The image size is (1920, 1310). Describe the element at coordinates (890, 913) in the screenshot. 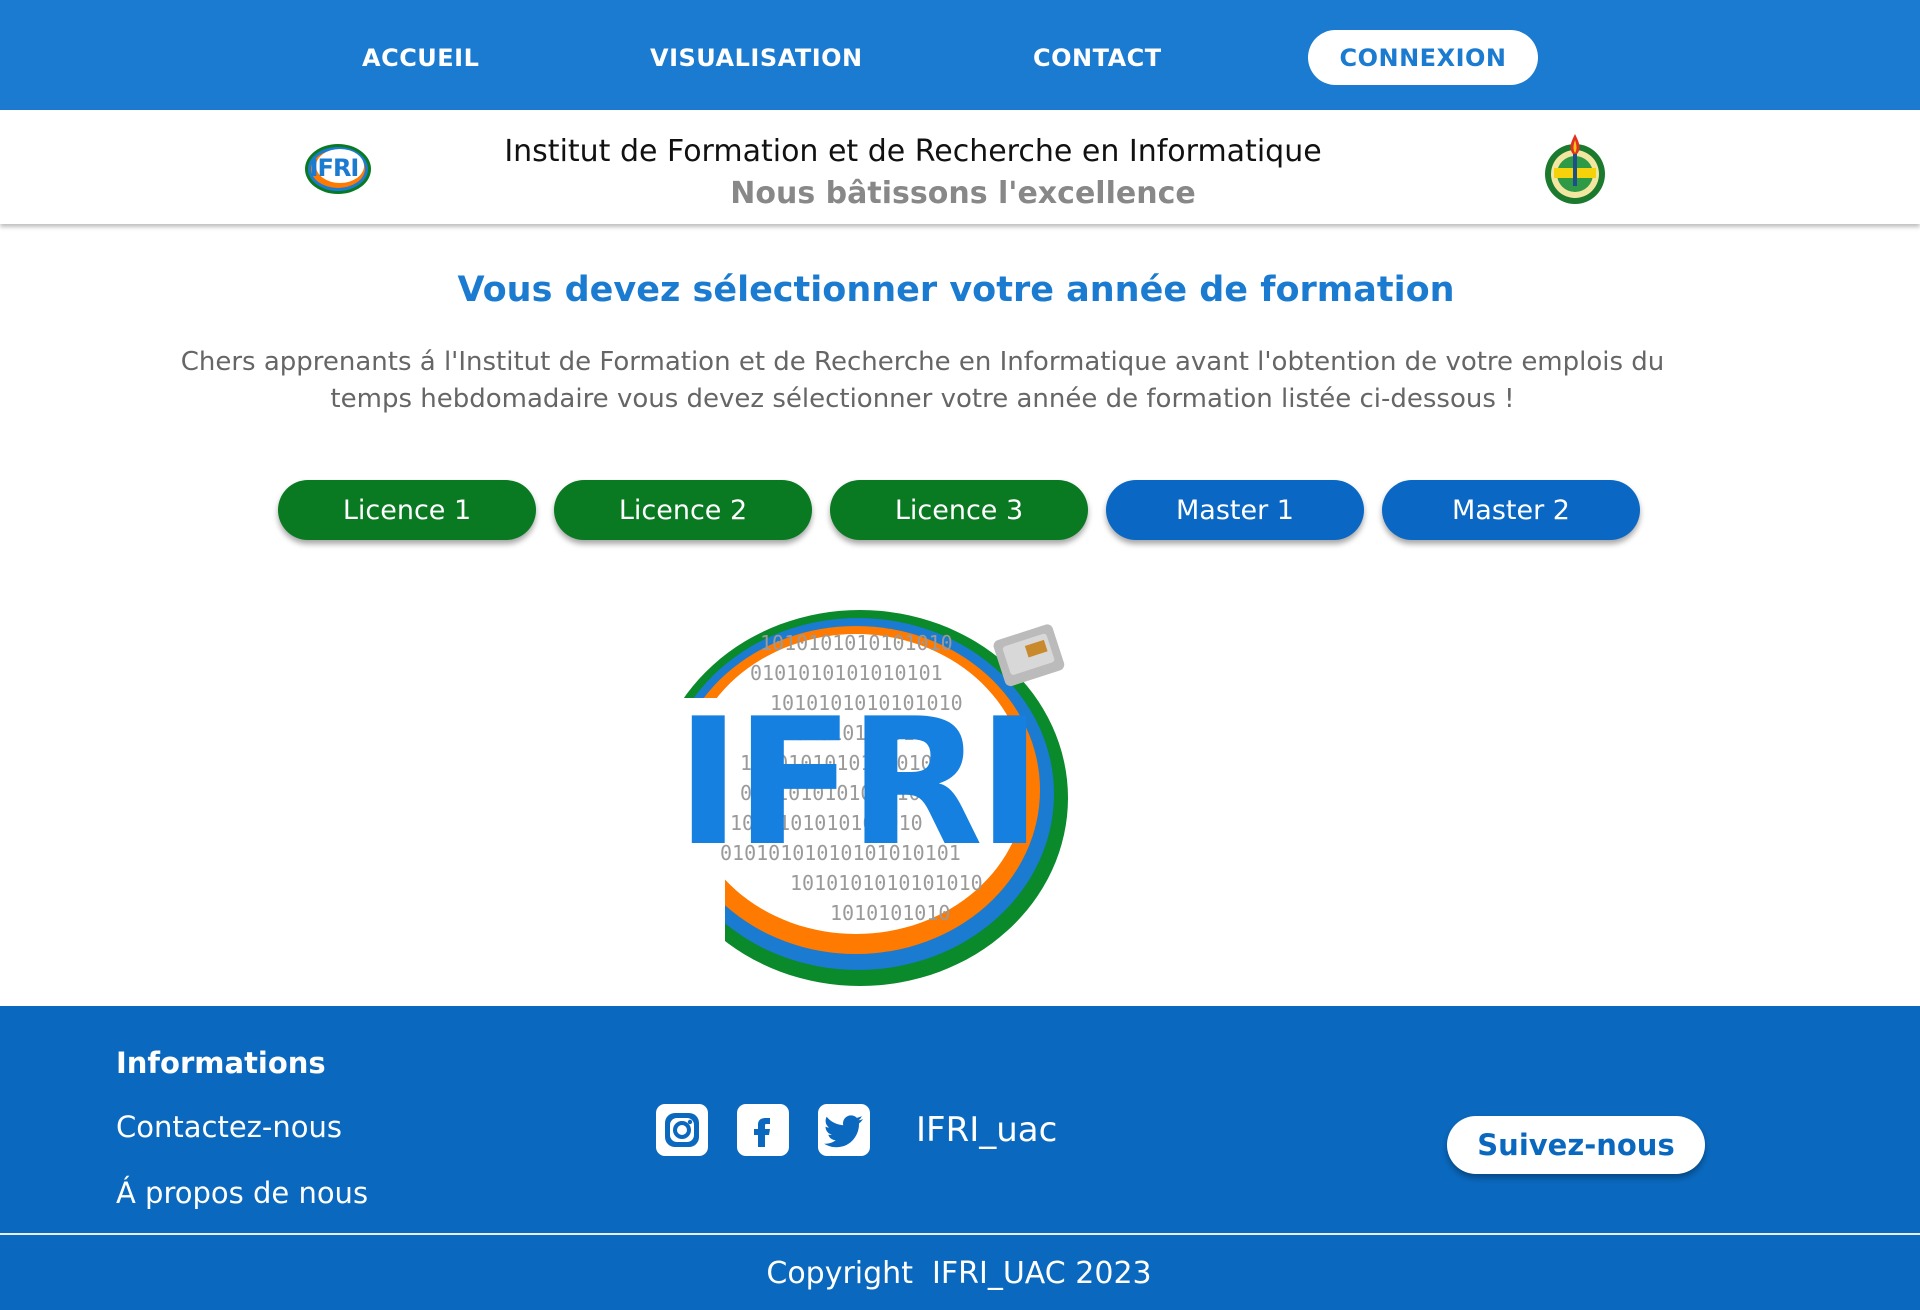

I see `svg-text: 1010101010` at that location.